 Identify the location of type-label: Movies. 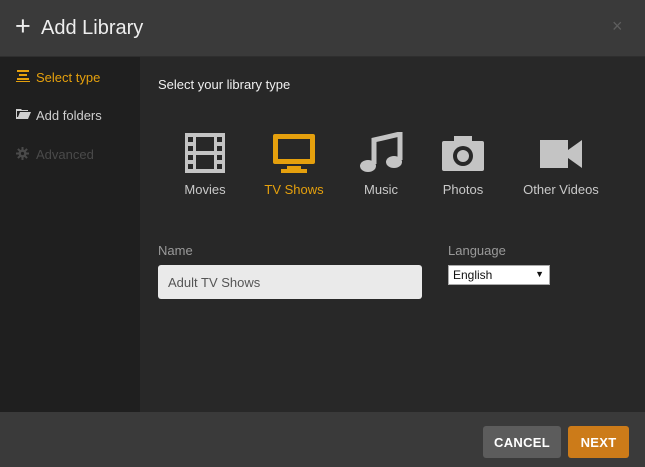
(205, 189).